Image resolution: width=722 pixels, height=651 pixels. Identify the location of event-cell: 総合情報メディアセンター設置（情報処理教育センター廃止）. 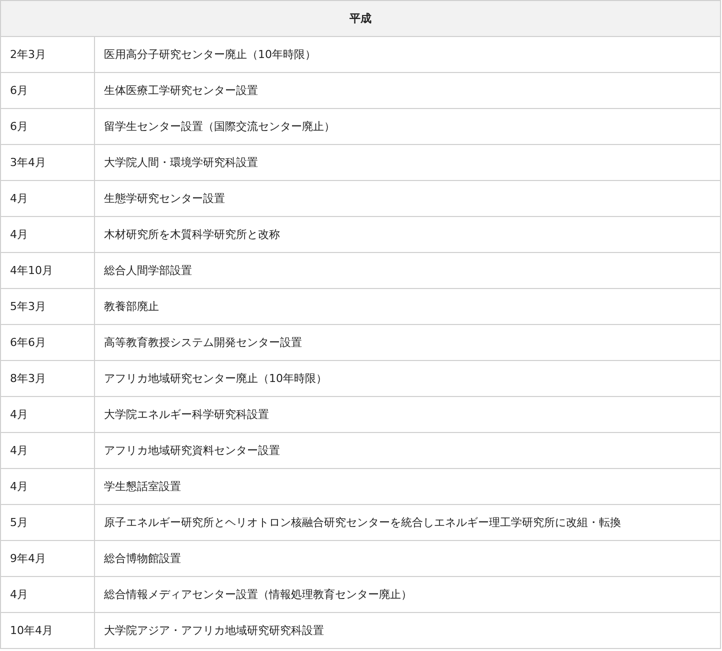
(408, 595).